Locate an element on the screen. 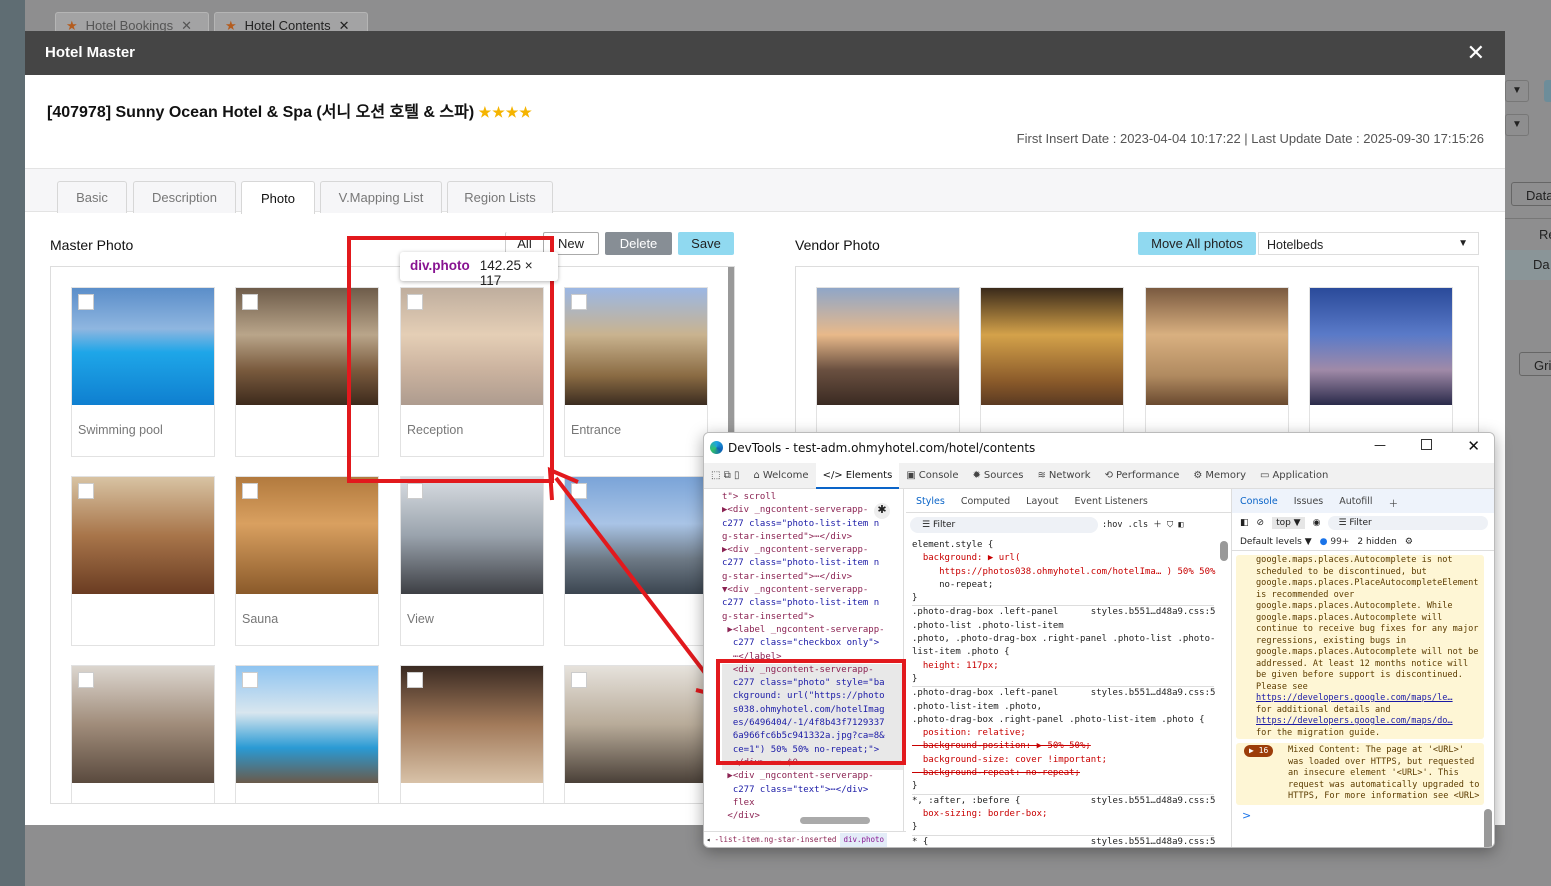 The width and height of the screenshot is (1551, 886). clear-icon: ⊘ is located at coordinates (1261, 523).